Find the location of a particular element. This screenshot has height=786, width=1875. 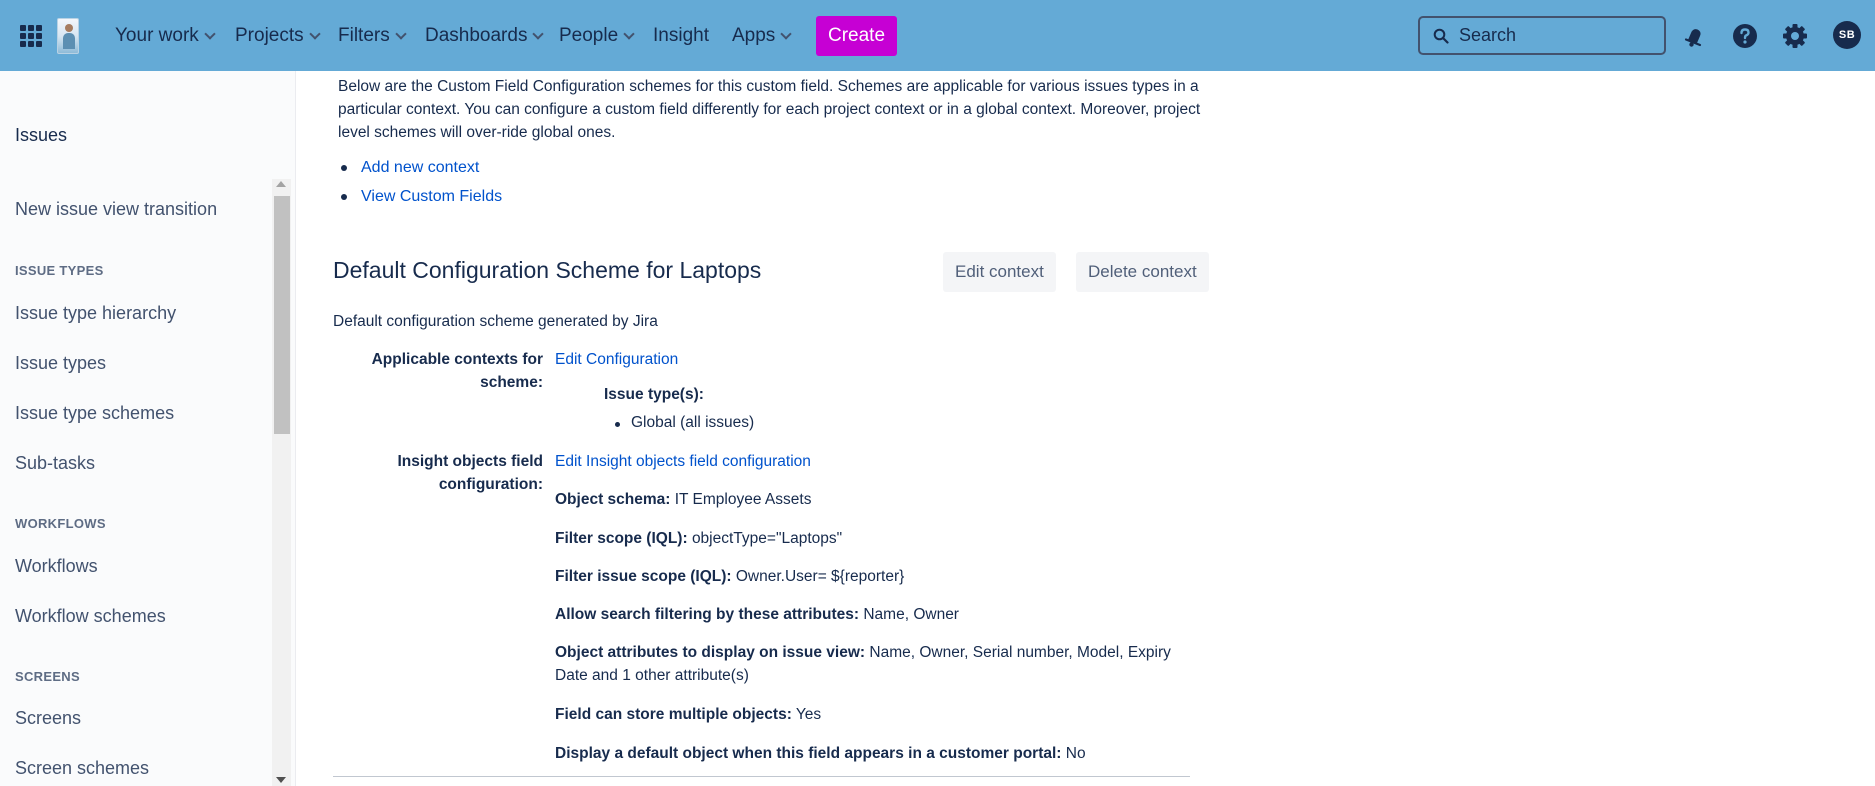

list-item: View Custom Fields is located at coordinates (421, 200).